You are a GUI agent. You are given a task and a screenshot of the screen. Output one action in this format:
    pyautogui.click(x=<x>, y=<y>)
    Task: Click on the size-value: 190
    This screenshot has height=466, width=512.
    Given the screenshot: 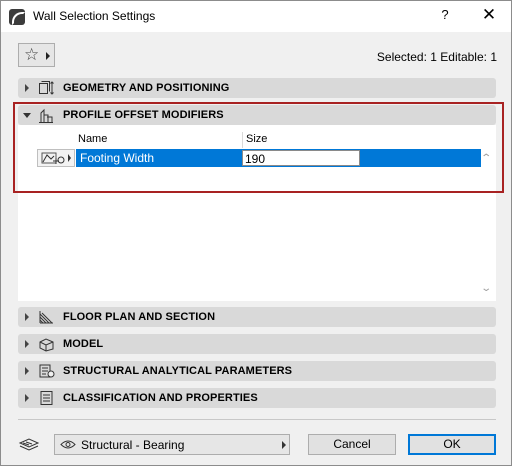 What is the action you would take?
    pyautogui.click(x=255, y=159)
    